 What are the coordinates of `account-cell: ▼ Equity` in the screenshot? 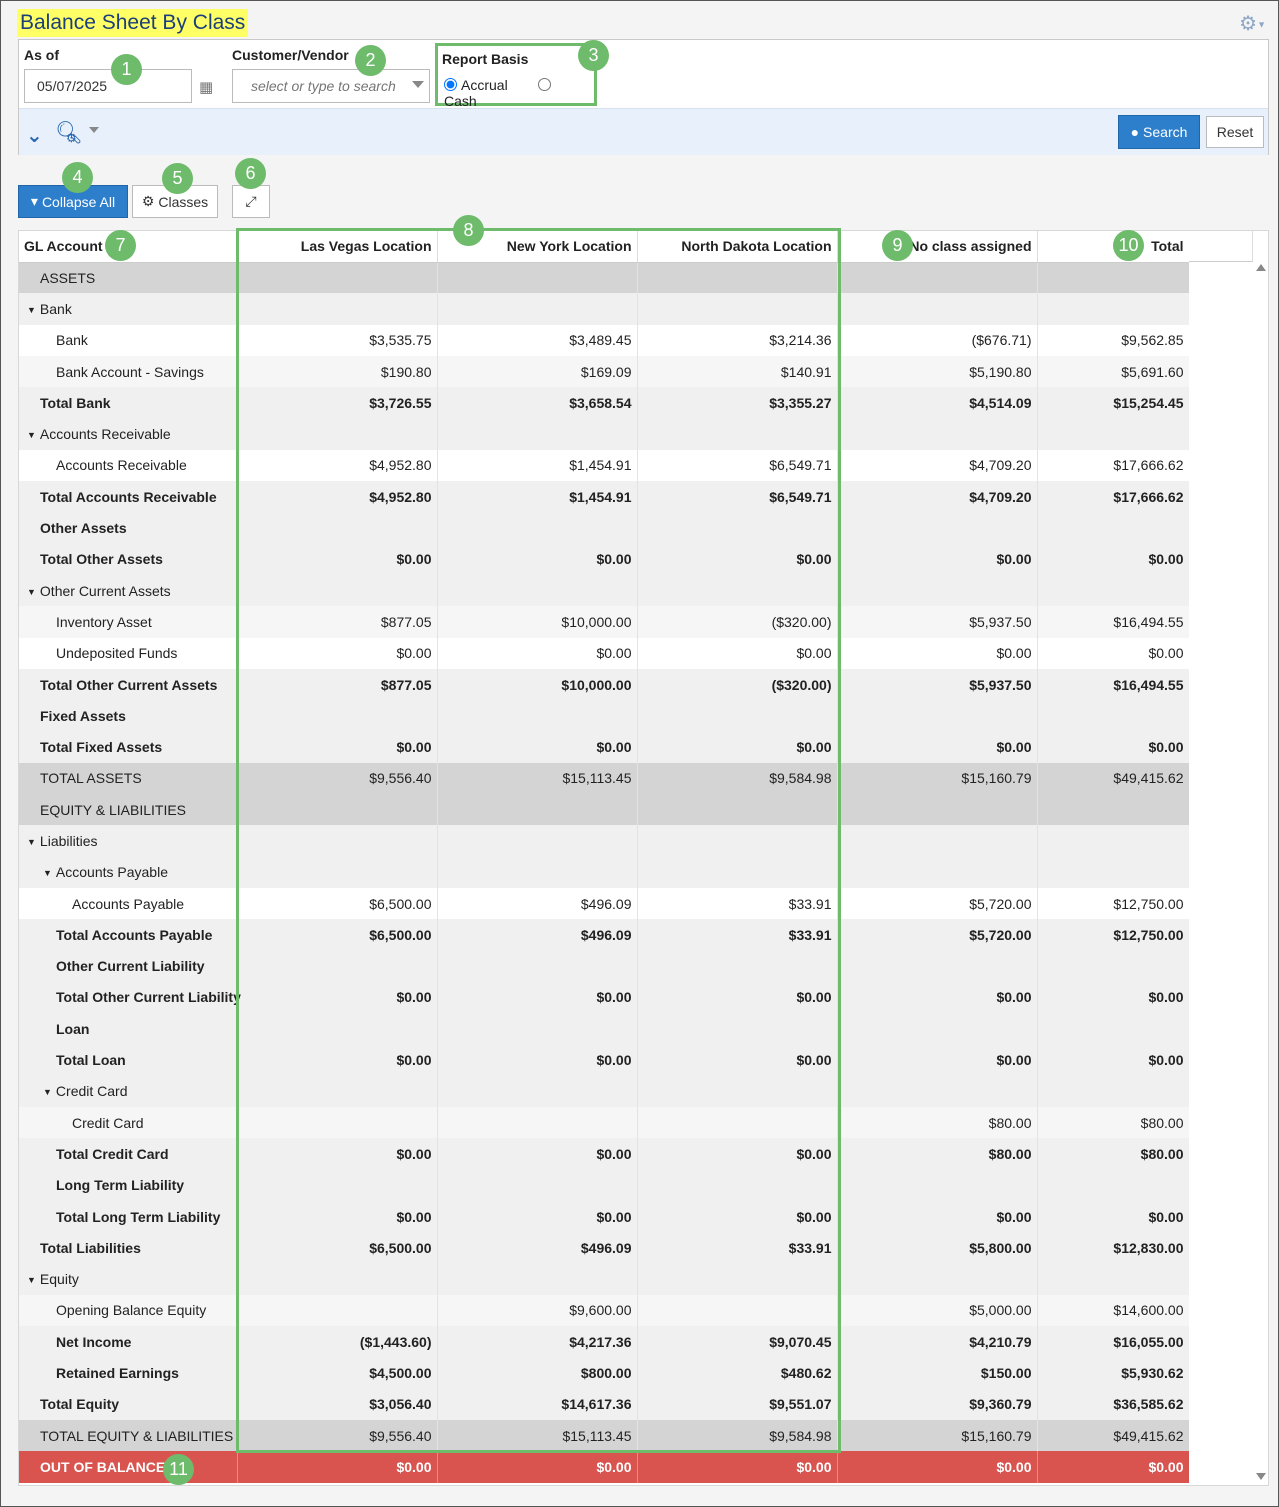 It's located at (128, 1279).